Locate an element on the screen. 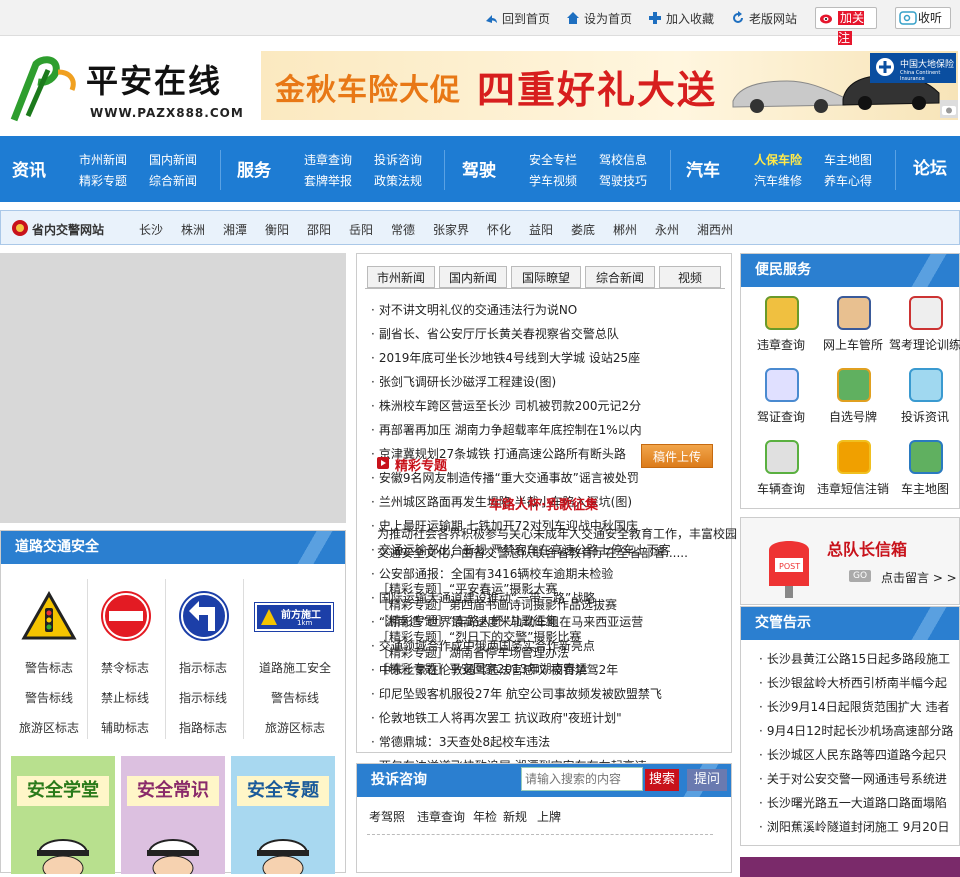 The image size is (960, 877). city-link: 岳阳 is located at coordinates (361, 229).